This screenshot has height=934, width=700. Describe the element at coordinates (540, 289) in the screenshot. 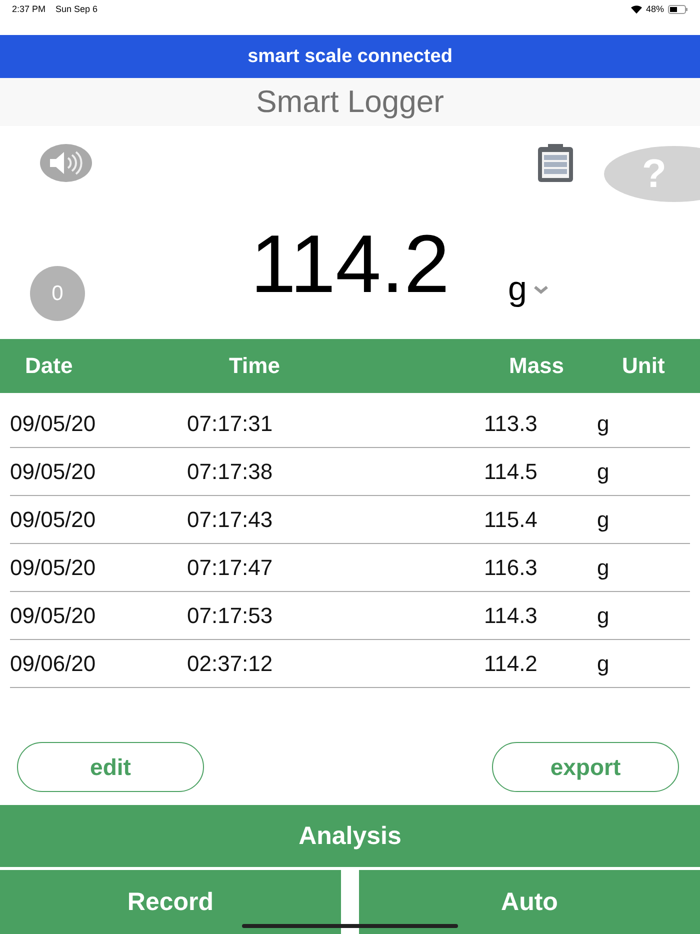

I see `chevron-down-icon` at that location.